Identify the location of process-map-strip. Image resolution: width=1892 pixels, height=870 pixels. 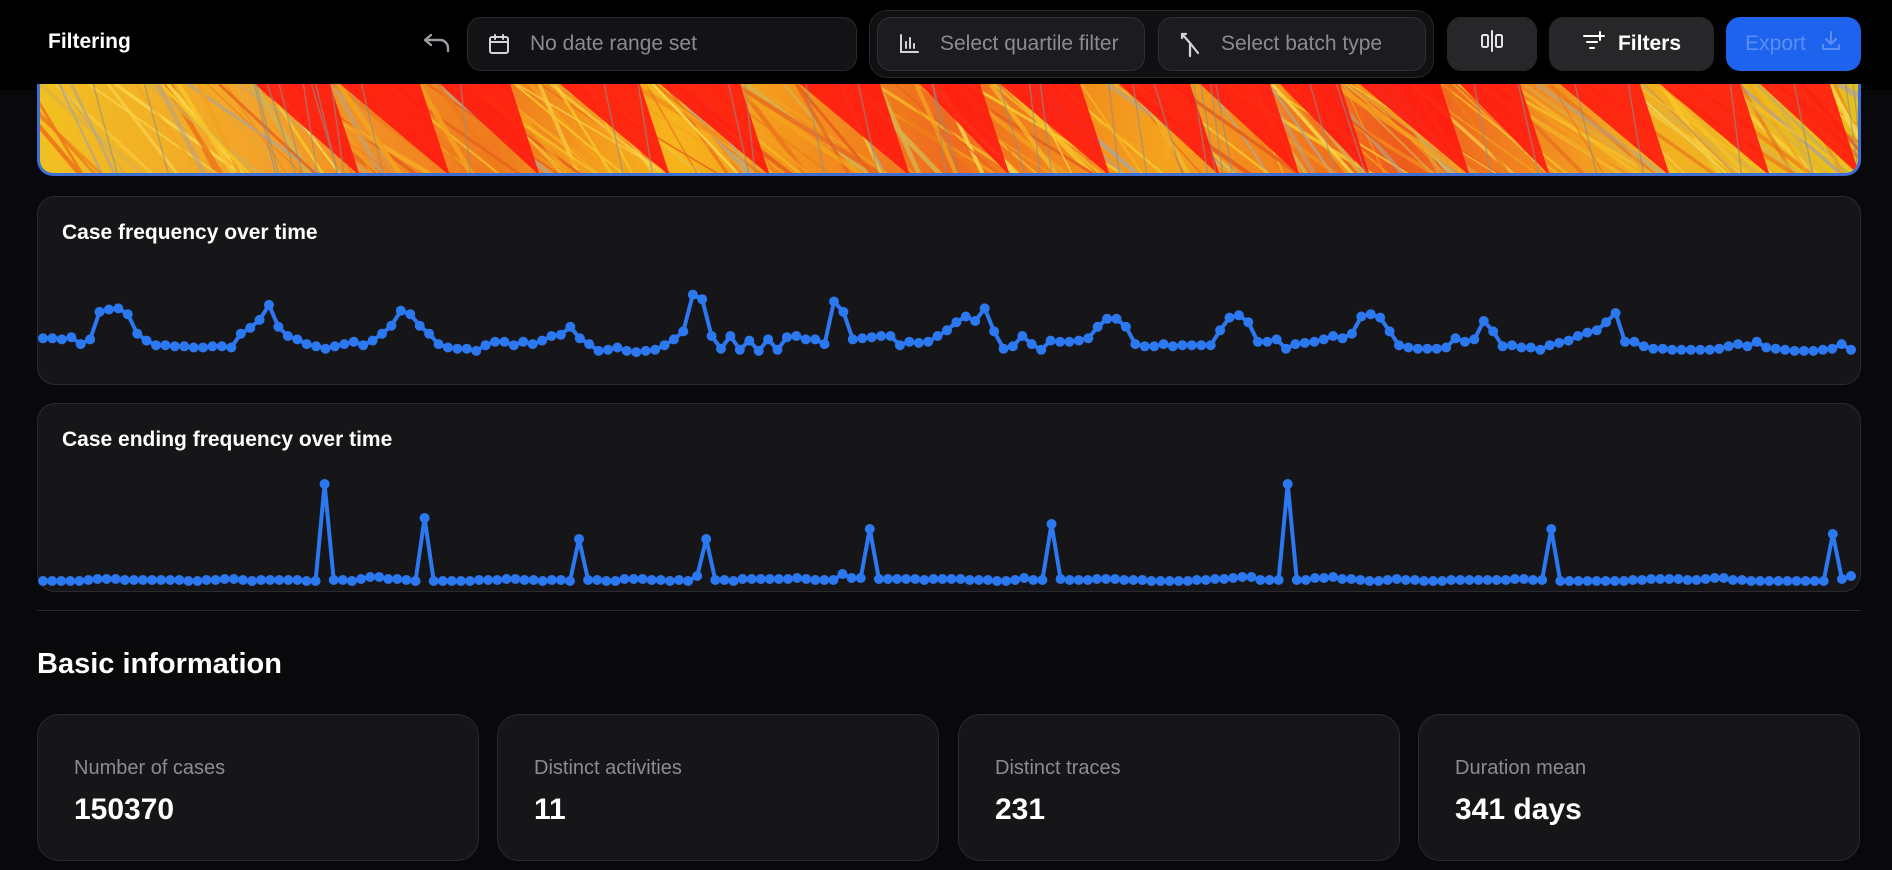
(949, 130).